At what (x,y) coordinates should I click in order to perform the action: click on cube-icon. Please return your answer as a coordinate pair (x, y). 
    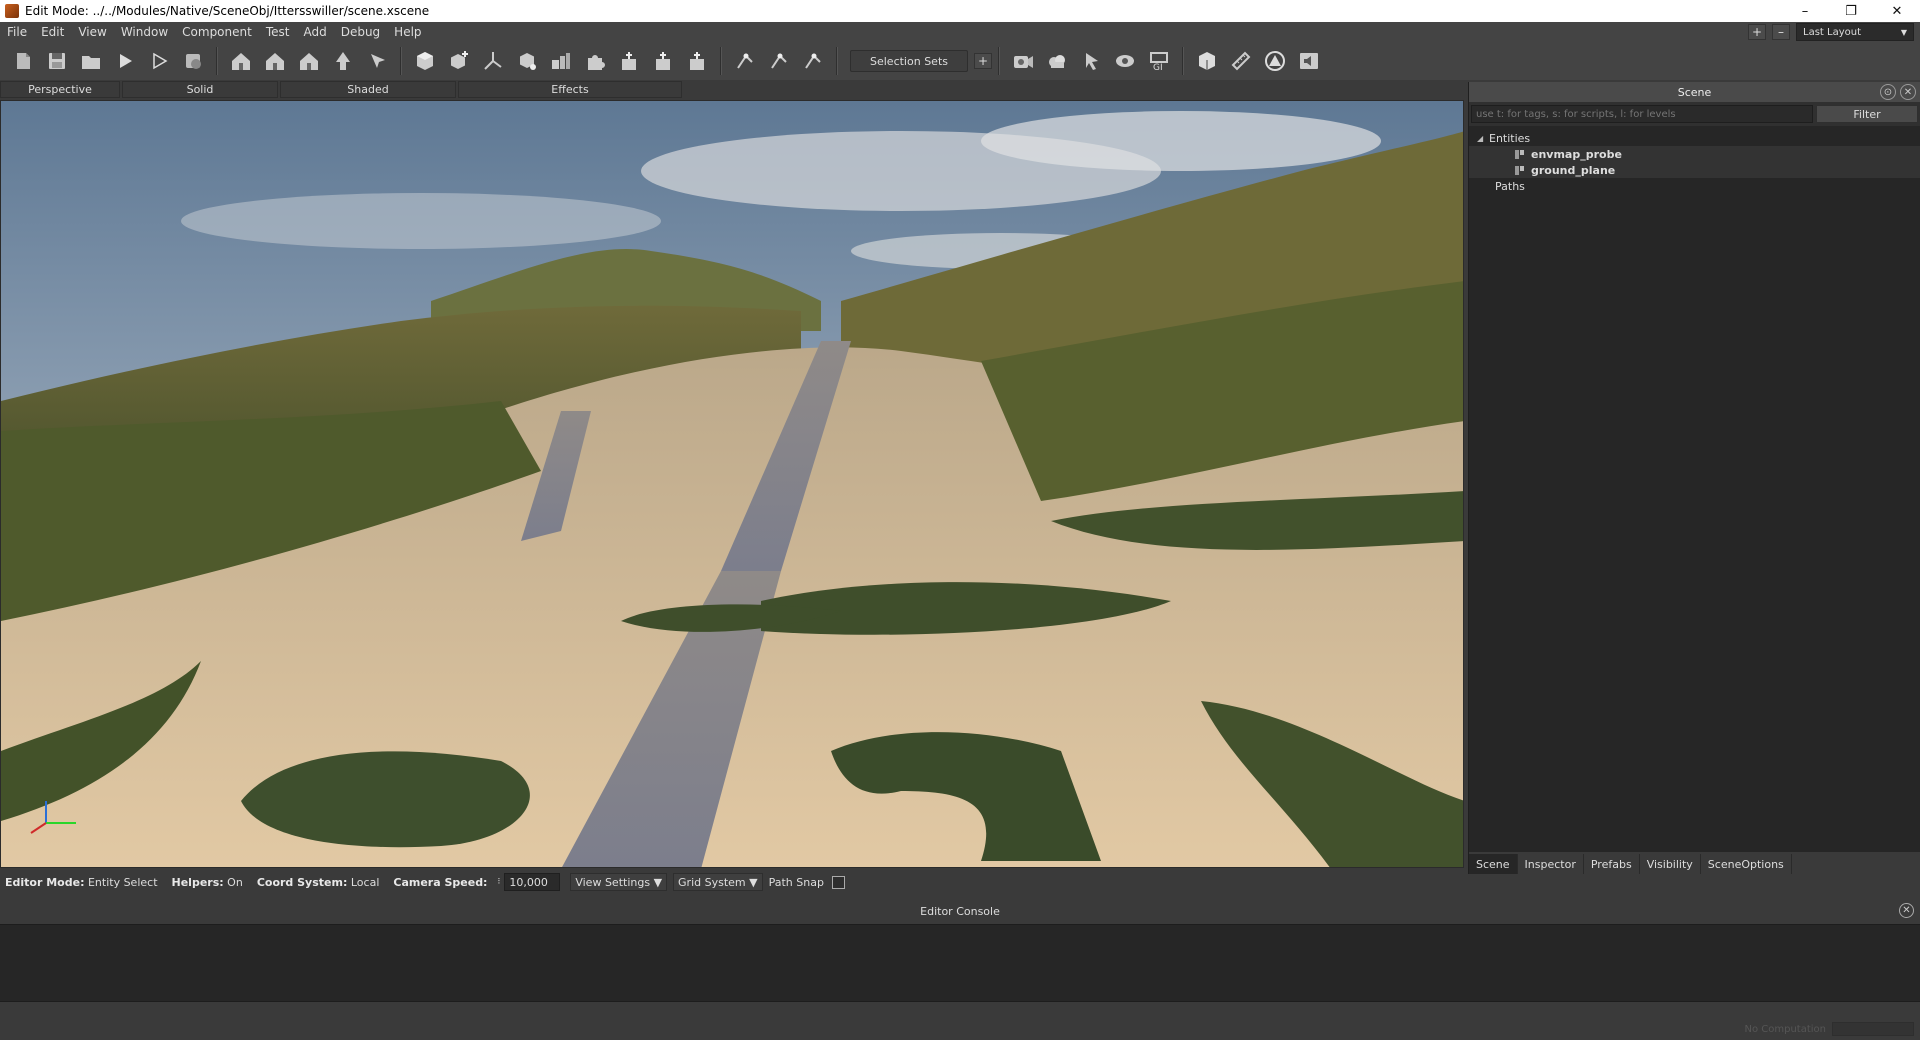
    Looking at the image, I should click on (425, 61).